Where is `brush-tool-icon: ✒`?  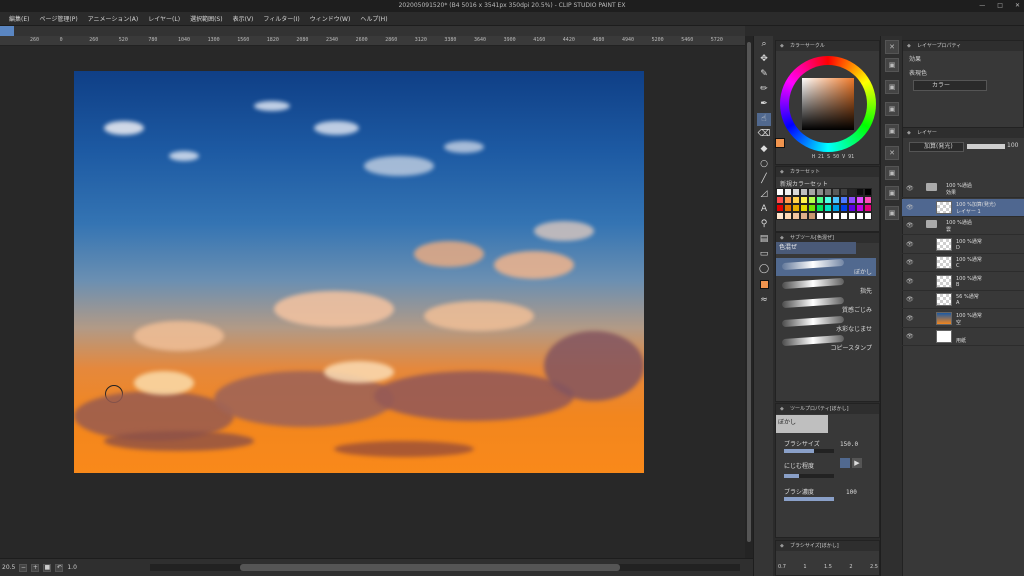
brush-tool-icon: ✒ is located at coordinates (764, 104).